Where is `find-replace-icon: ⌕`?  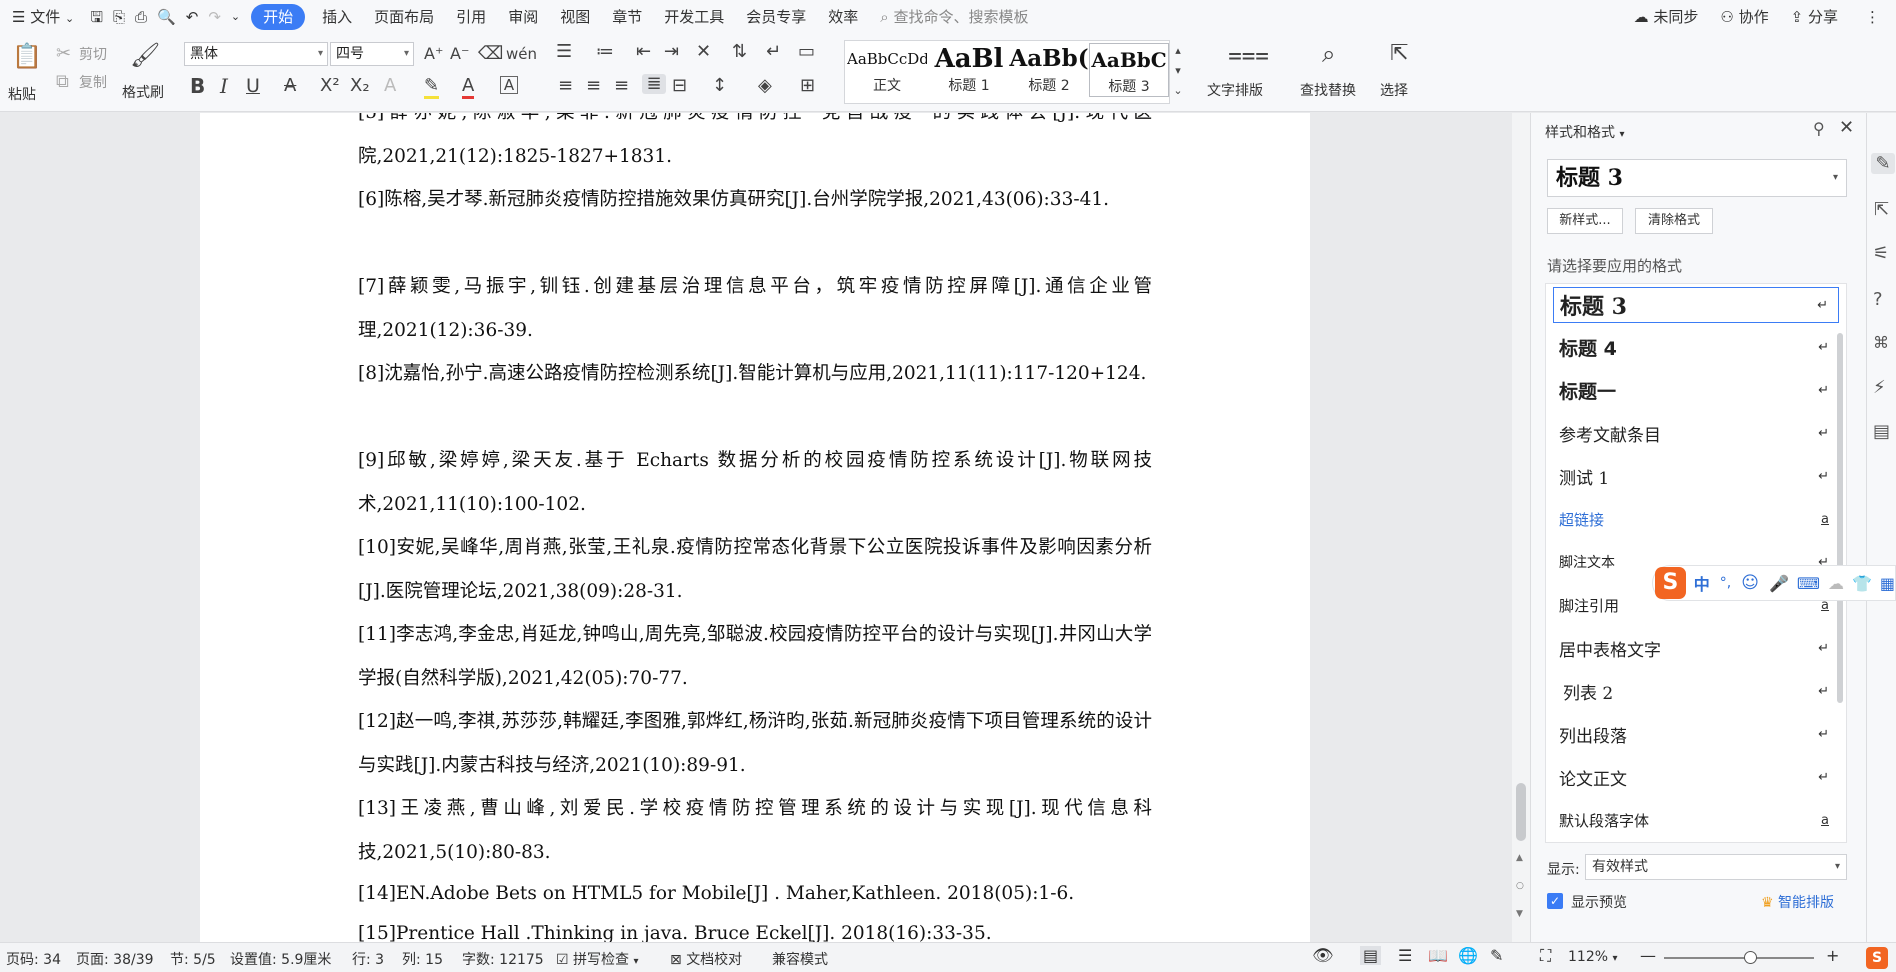
find-replace-icon: ⌕ is located at coordinates (1328, 54).